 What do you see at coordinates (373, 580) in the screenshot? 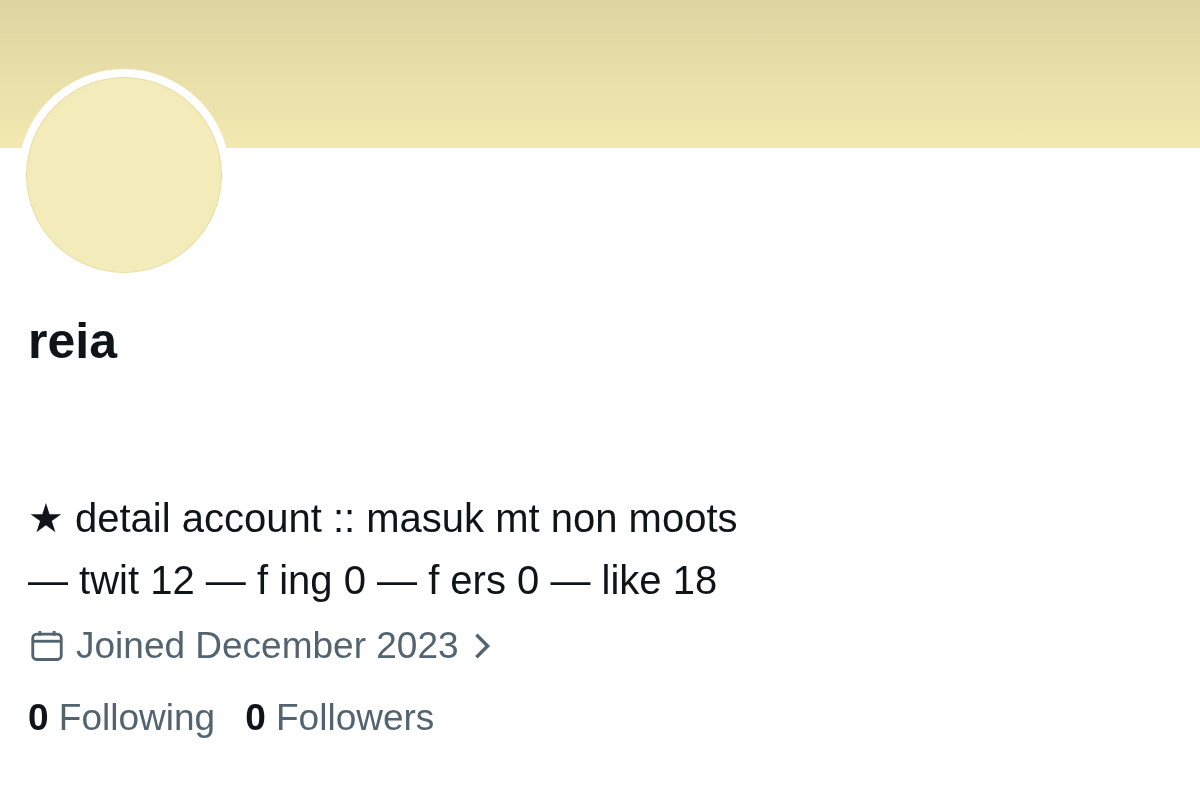
I see `bio-line: — twit 12 — f ing 0 — f ers 0 — like 18` at bounding box center [373, 580].